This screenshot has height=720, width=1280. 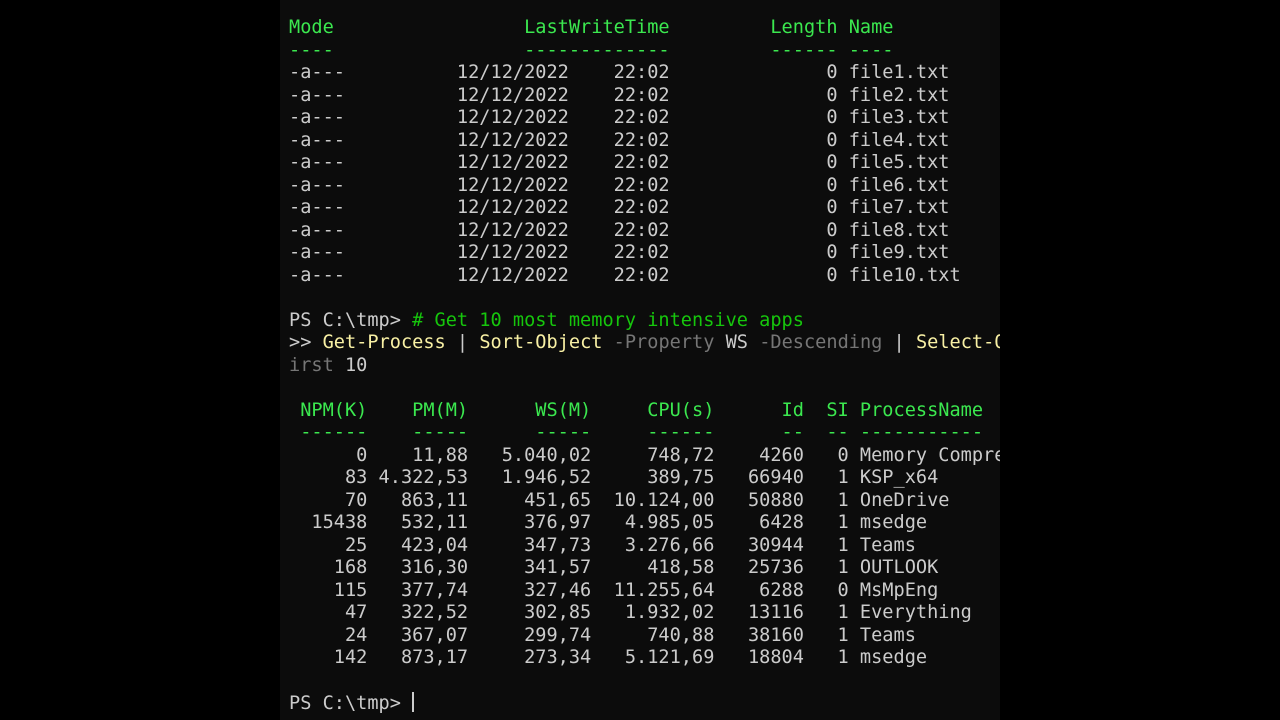 What do you see at coordinates (619, 140) in the screenshot?
I see `file-row: -a--- 12/12/2022 22:02 0 file4.txt` at bounding box center [619, 140].